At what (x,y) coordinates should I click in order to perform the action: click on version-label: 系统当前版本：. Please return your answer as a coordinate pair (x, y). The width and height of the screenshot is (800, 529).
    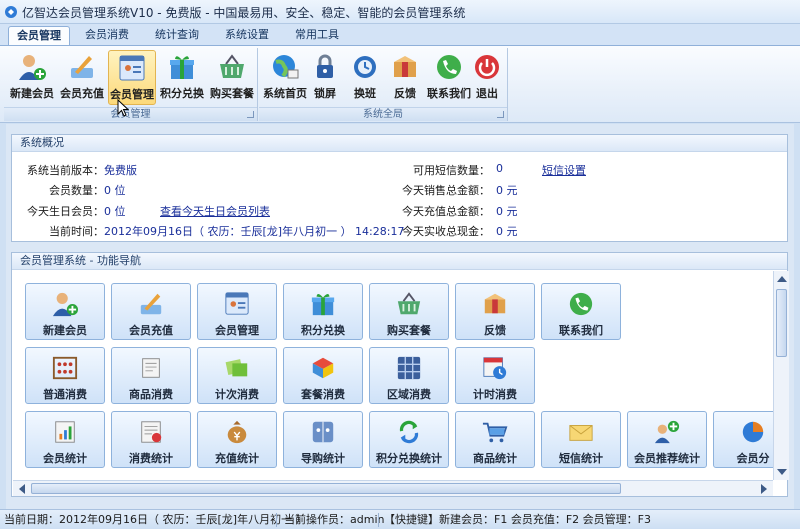
    Looking at the image, I should click on (65, 170).